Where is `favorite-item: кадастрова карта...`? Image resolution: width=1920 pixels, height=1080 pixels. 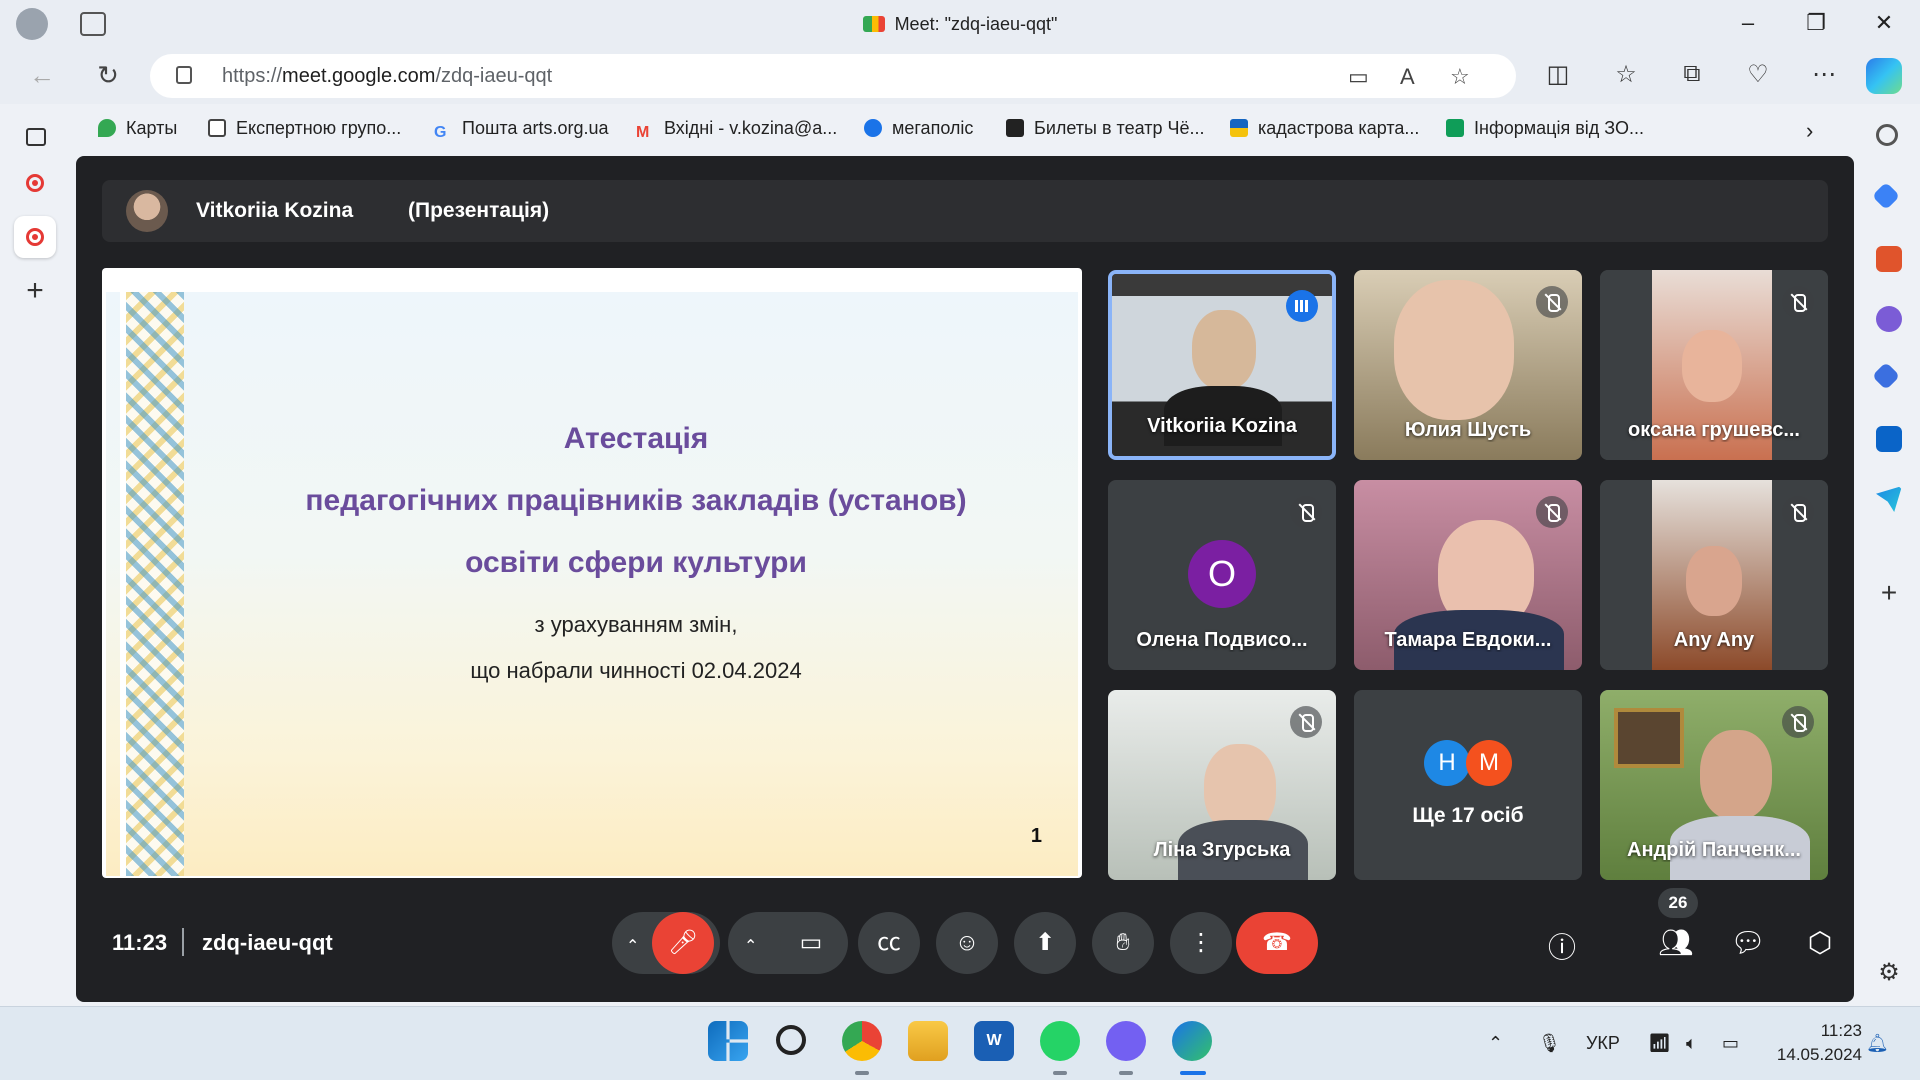 favorite-item: кадастрова карта... is located at coordinates (1324, 128).